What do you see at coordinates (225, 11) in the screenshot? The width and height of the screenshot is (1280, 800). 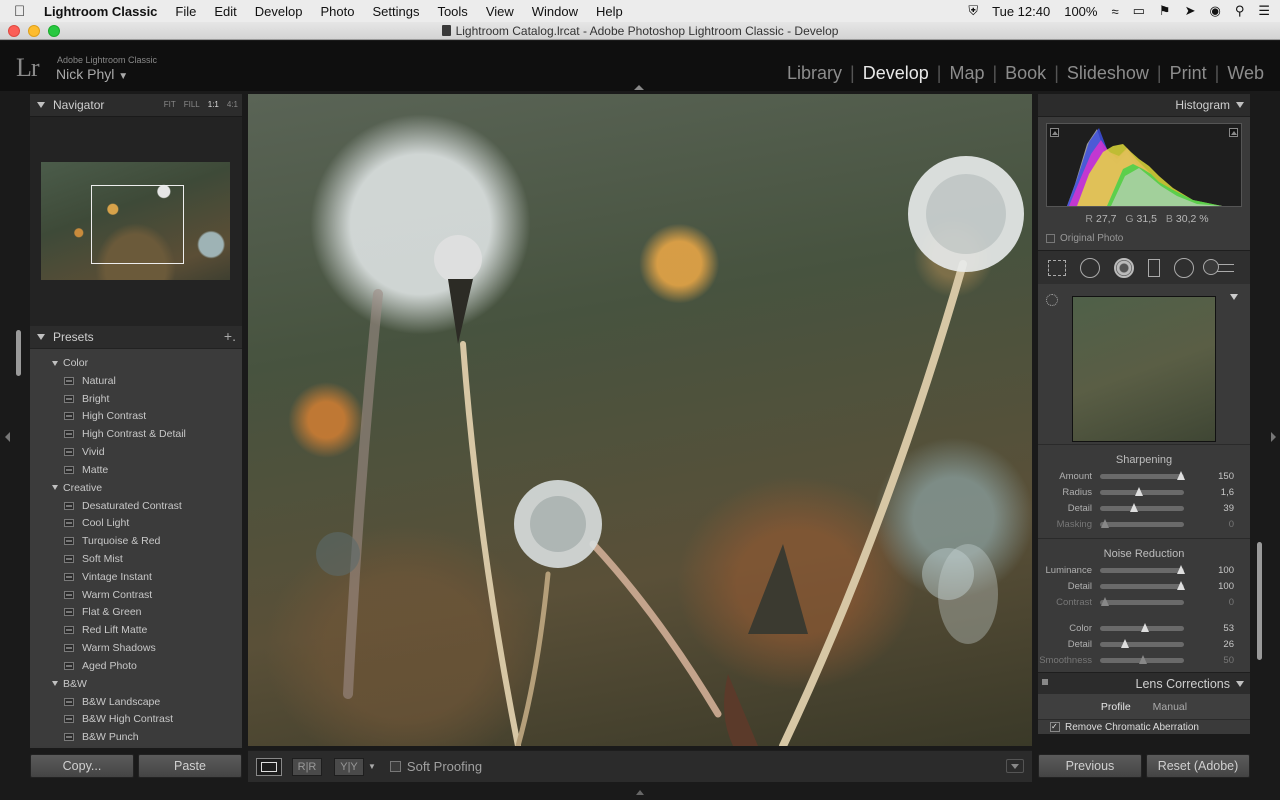 I see `menu-edit: Edit` at bounding box center [225, 11].